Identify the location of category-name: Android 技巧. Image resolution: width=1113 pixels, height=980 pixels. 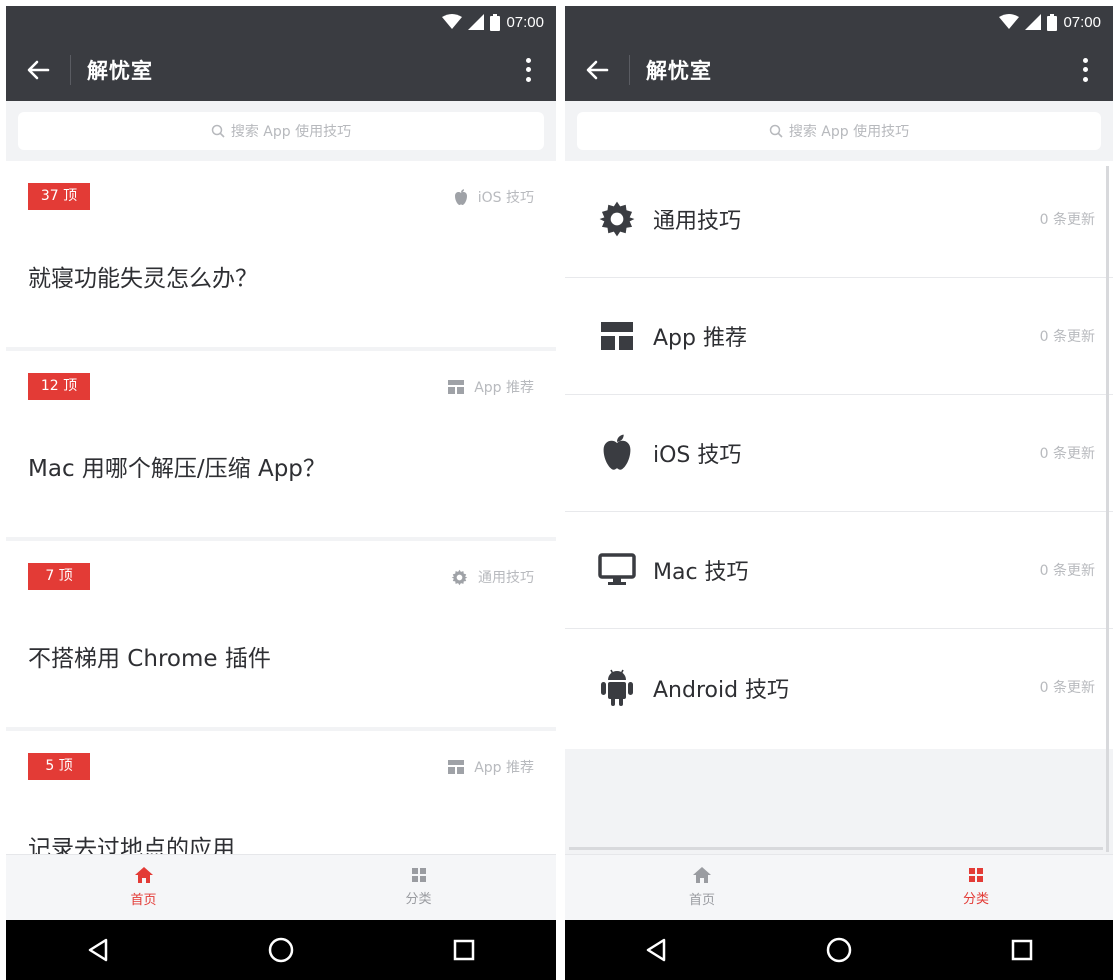
(721, 690).